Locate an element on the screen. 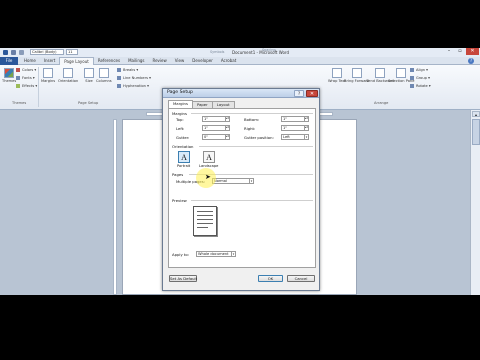 The width and height of the screenshot is (480, 360). word-logo-icon is located at coordinates (5, 52).